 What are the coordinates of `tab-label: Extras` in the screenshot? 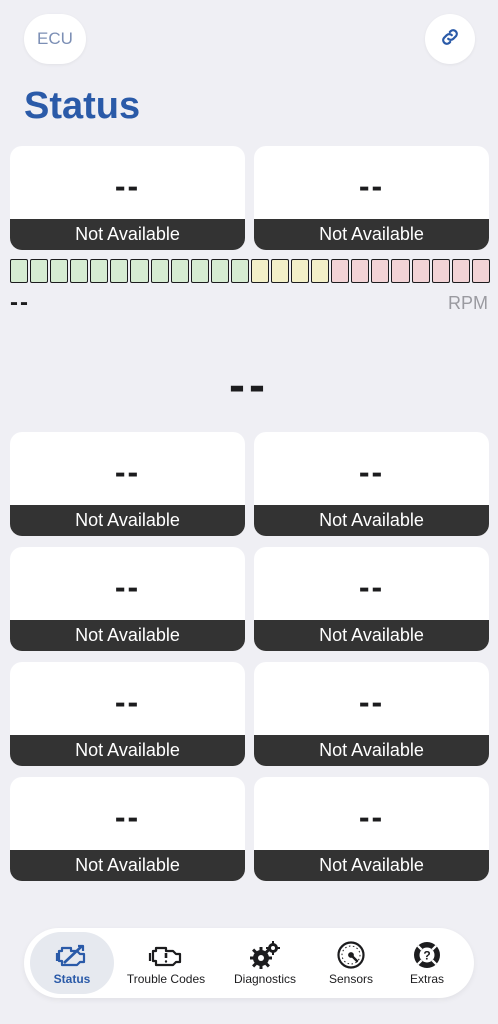 It's located at (426, 979).